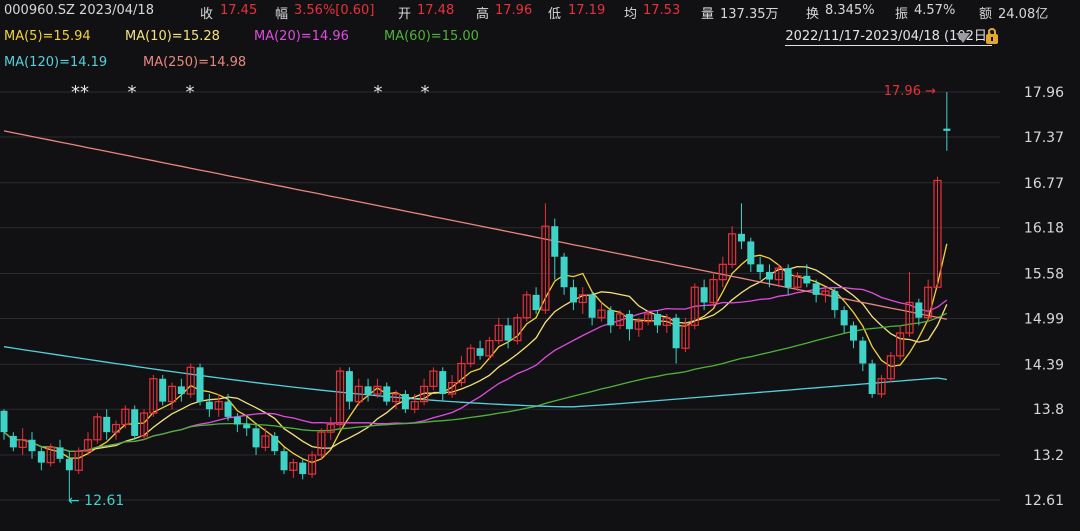  I want to click on star-mark: **, so click(80, 92).